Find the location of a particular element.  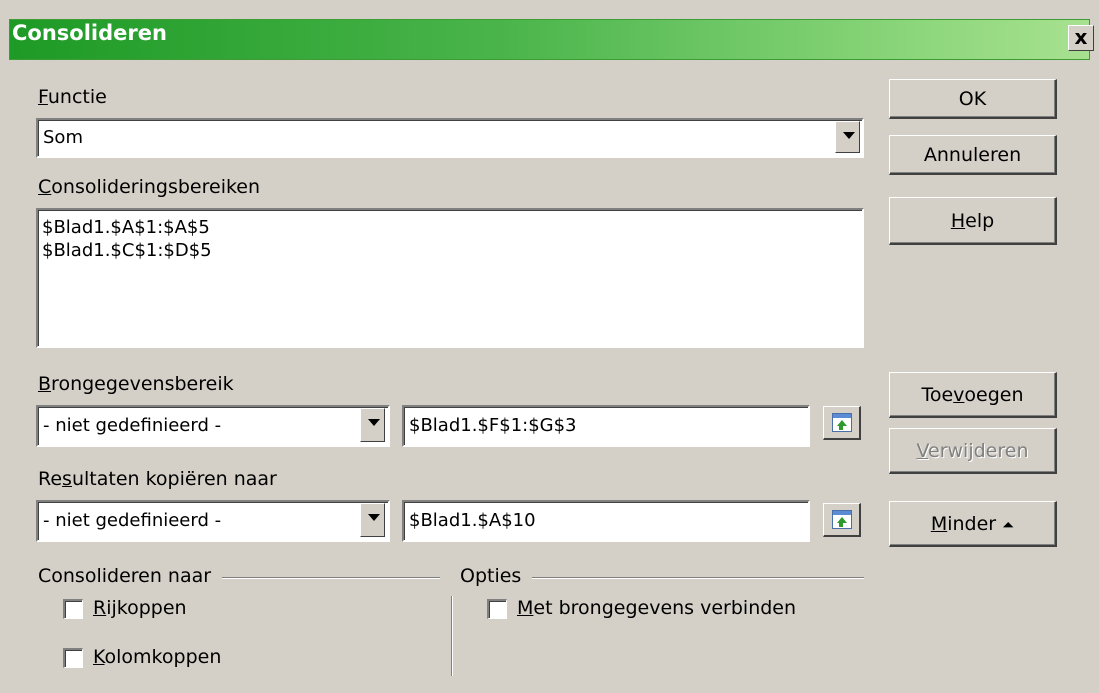

delete-button: Verwijderen is located at coordinates (973, 451).